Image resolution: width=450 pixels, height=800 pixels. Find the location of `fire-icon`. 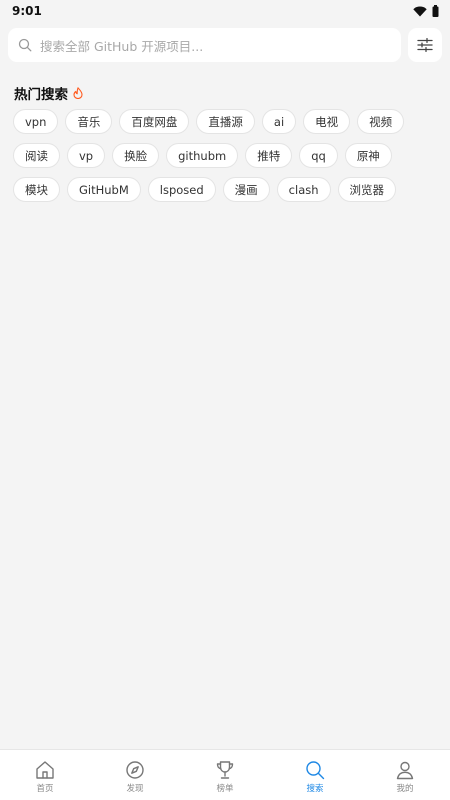

fire-icon is located at coordinates (78, 93).